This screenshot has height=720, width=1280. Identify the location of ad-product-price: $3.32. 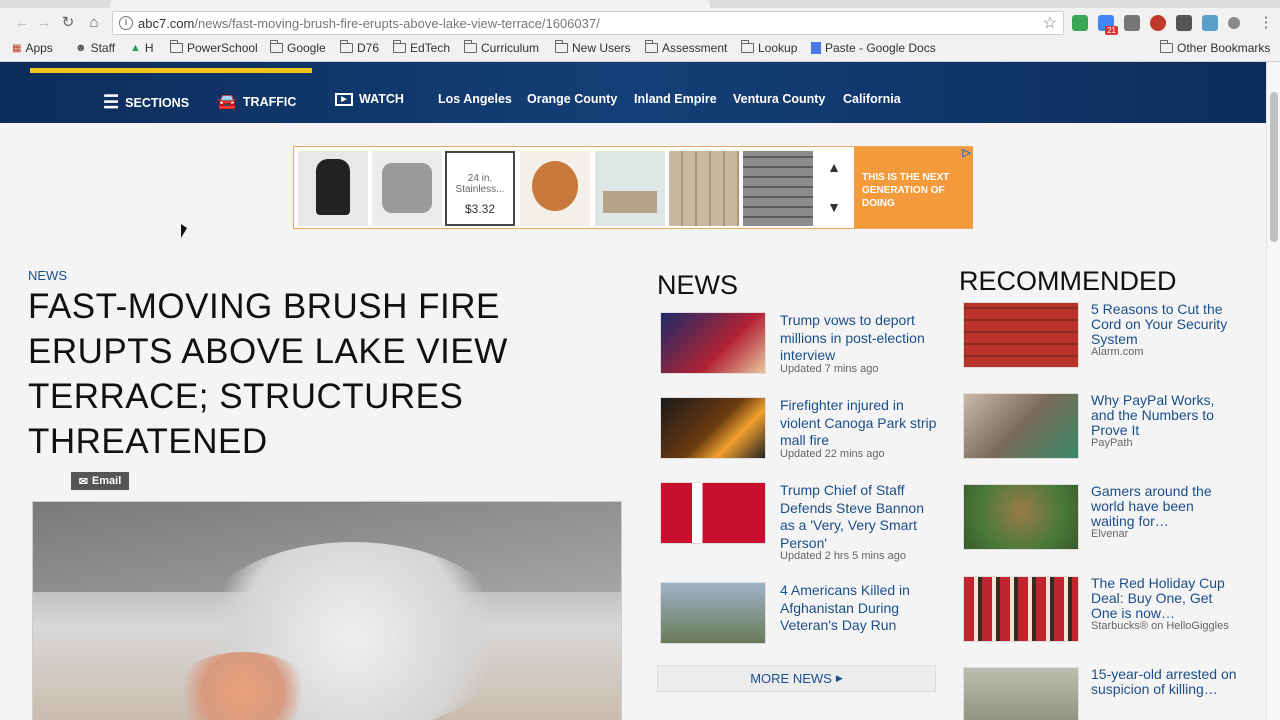
(480, 209).